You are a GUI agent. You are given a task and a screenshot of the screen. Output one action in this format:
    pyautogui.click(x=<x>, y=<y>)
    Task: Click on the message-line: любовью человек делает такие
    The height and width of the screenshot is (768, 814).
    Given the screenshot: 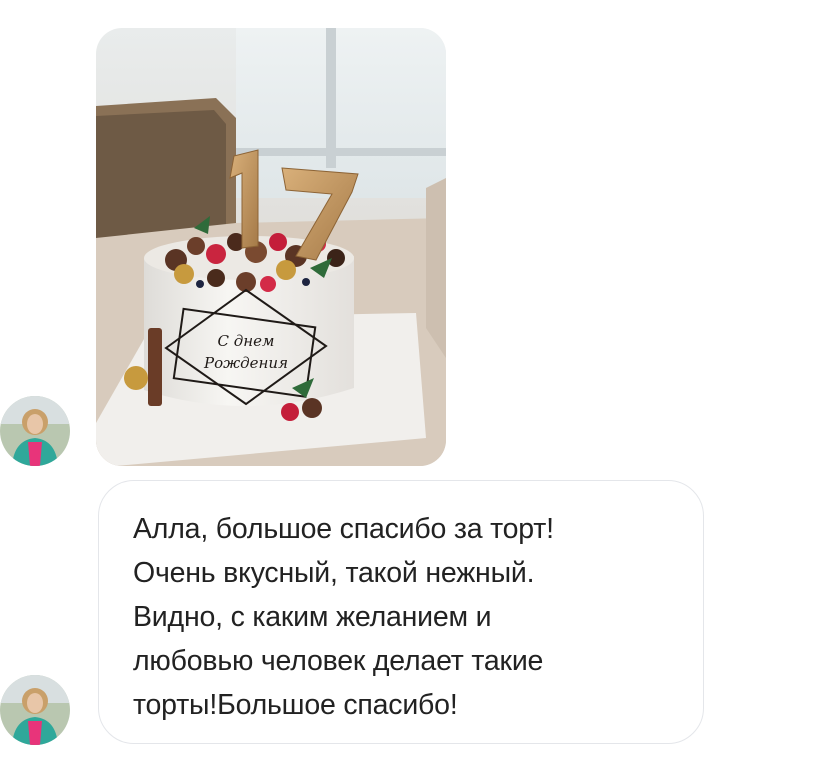 What is the action you would take?
    pyautogui.click(x=338, y=661)
    